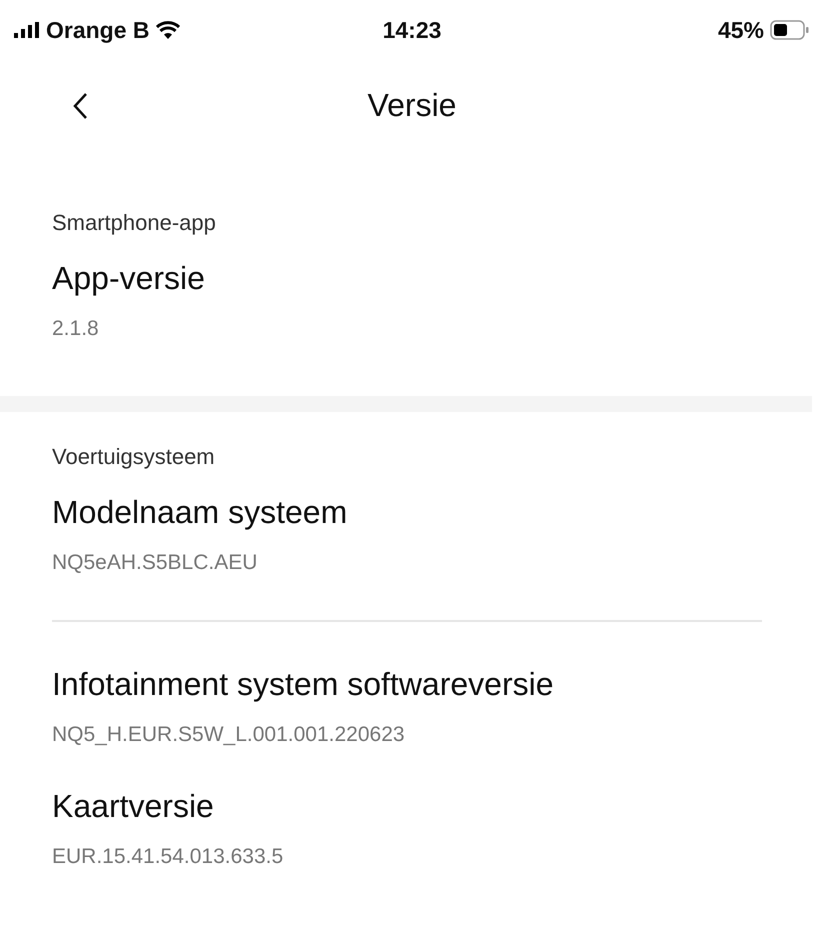  Describe the element at coordinates (155, 563) in the screenshot. I see `setting-value: NQ5eAH.S5BLC.AEU` at that location.